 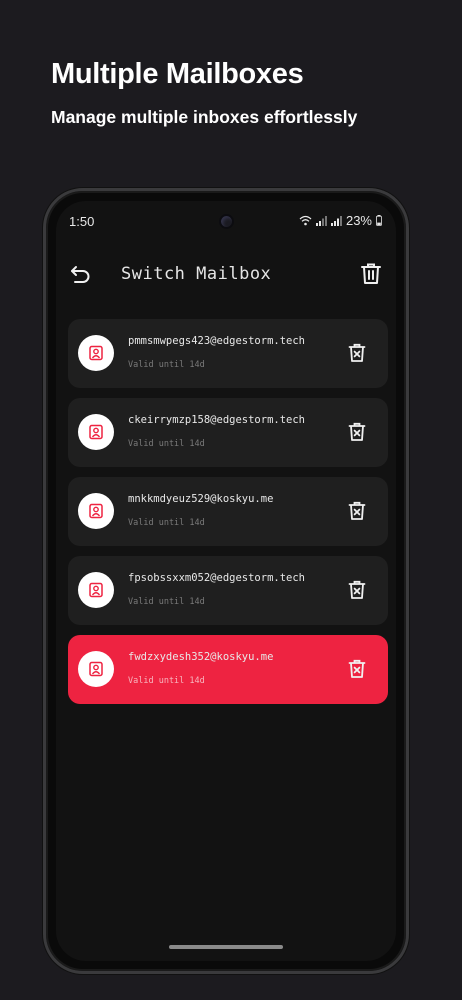 I want to click on promo-title: Multiple Mailboxes, so click(x=177, y=74).